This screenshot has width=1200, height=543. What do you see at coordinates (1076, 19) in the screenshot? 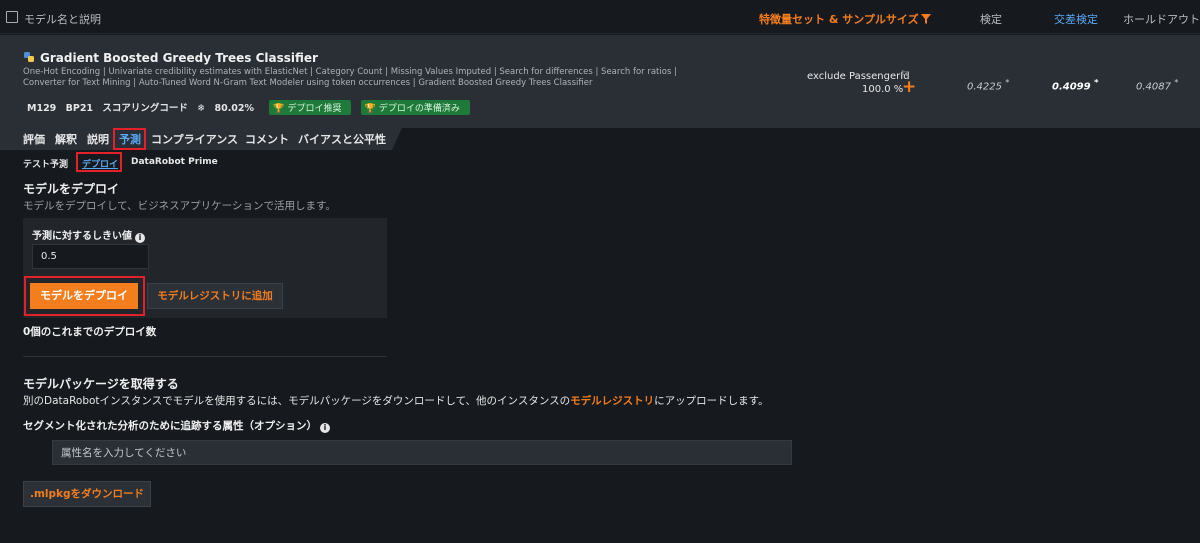
I see `cross-validation-column-header: 交差検定` at bounding box center [1076, 19].